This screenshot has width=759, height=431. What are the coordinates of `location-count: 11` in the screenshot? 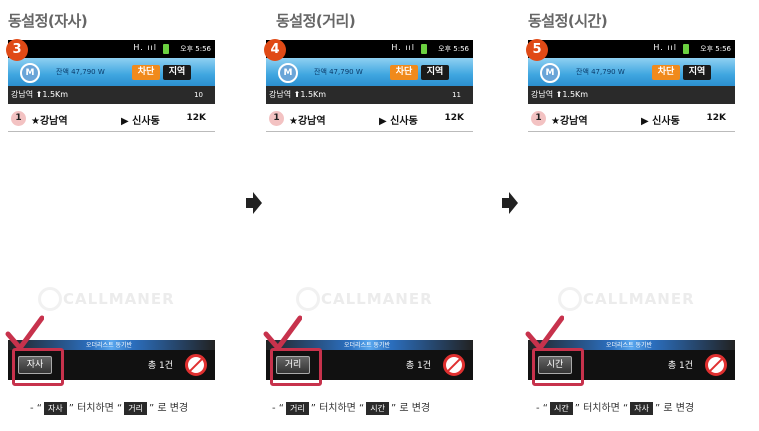 It's located at (456, 95).